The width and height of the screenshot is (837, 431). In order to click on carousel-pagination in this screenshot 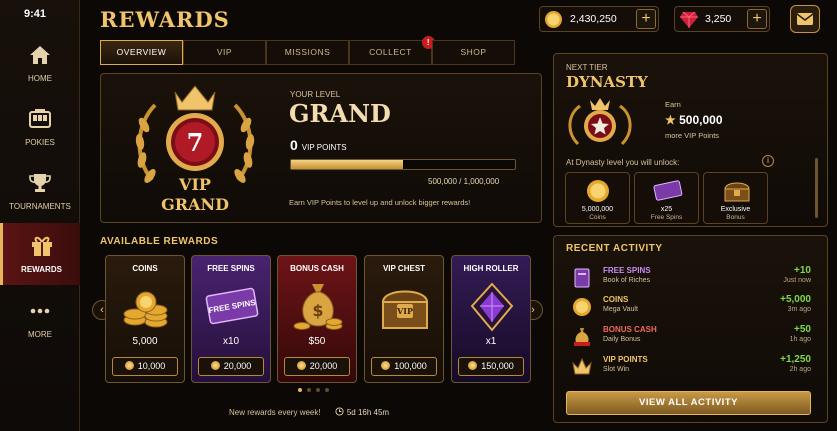, I will do `click(313, 390)`.